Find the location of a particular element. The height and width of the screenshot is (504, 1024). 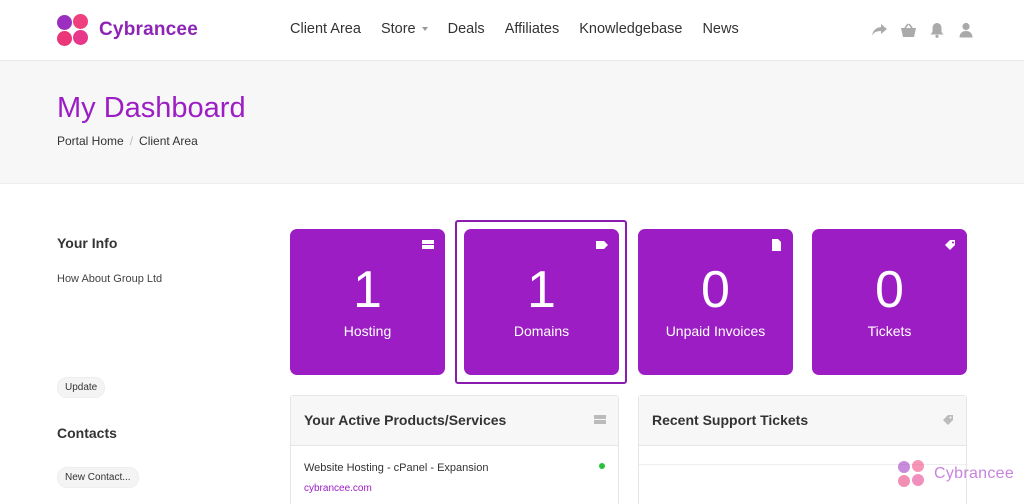

company-name: How About Group Ltd is located at coordinates (110, 279).